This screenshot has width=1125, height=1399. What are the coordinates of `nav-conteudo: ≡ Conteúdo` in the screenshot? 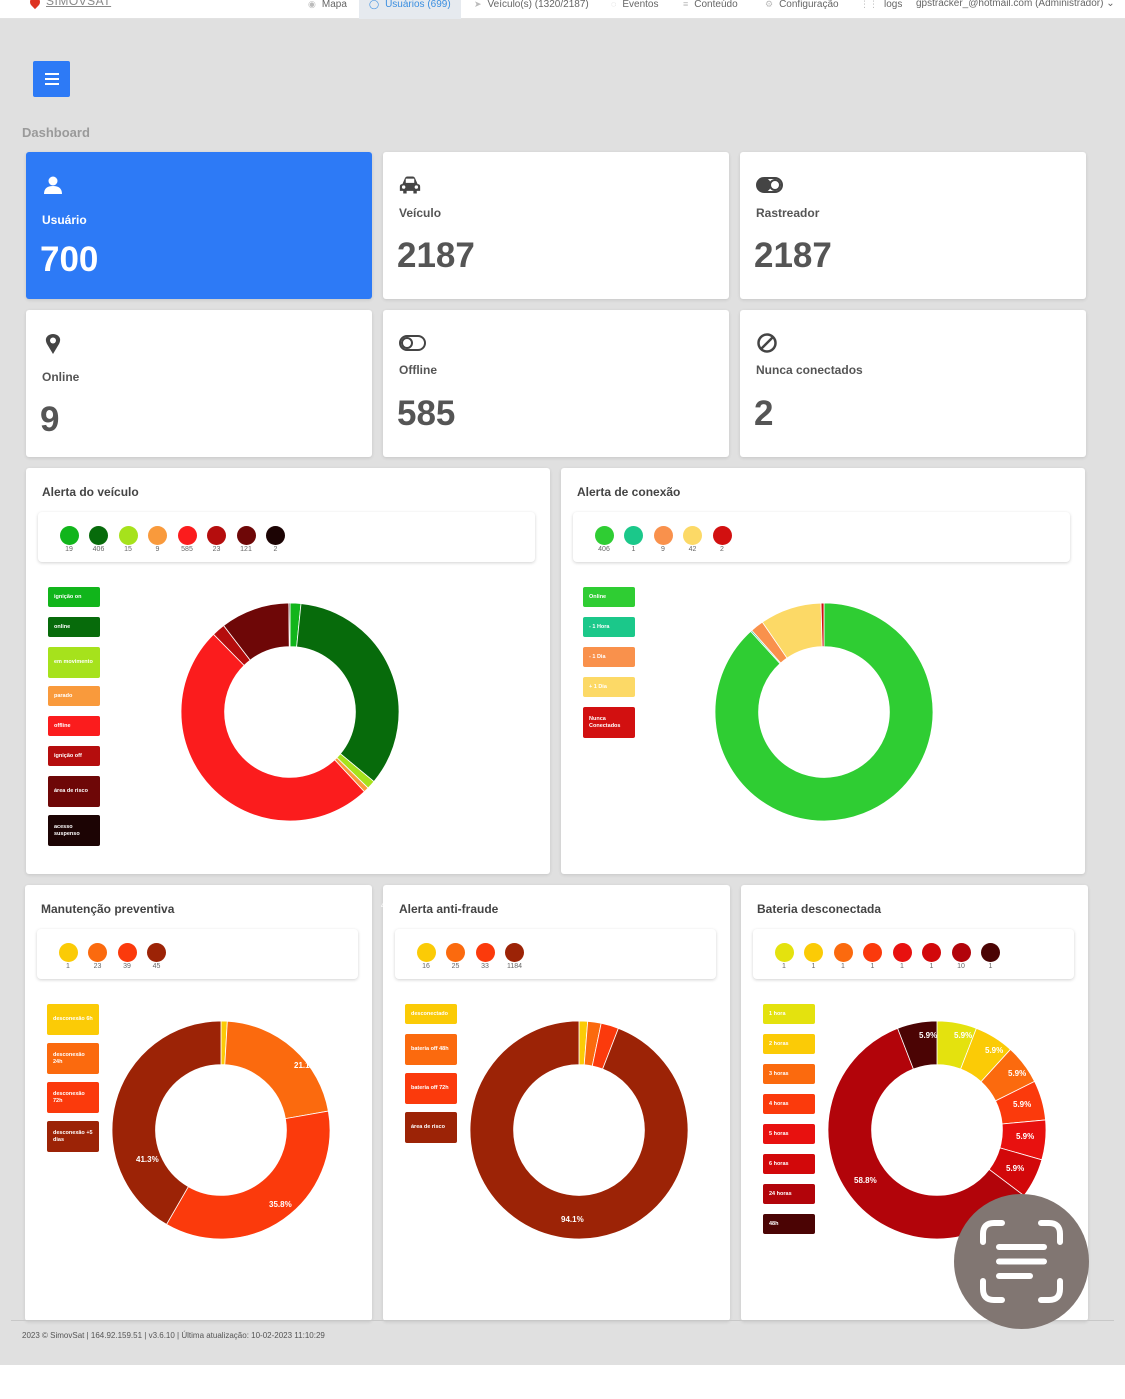 It's located at (710, 9).